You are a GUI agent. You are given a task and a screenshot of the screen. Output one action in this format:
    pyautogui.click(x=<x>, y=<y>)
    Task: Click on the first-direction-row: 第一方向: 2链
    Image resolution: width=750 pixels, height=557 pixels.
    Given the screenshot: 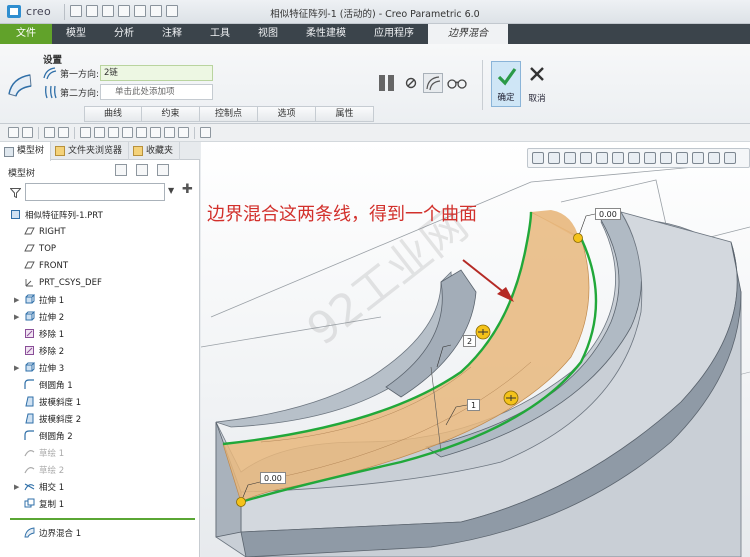 What is the action you would take?
    pyautogui.click(x=128, y=73)
    